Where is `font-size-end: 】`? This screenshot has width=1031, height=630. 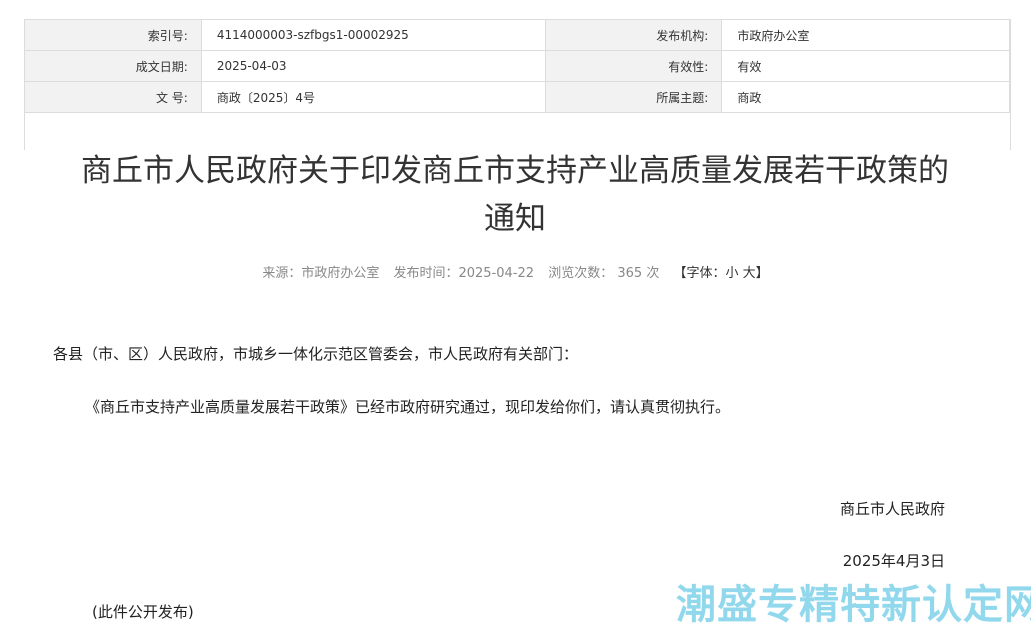
font-size-end: 】 is located at coordinates (762, 273).